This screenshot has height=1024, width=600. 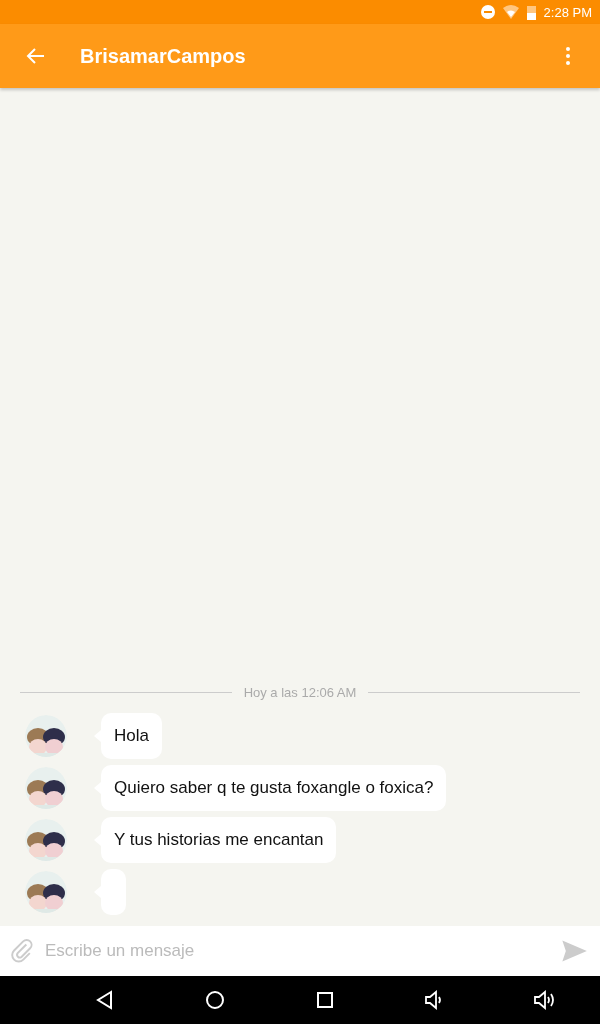 What do you see at coordinates (510, 12) in the screenshot?
I see `wifi-icon` at bounding box center [510, 12].